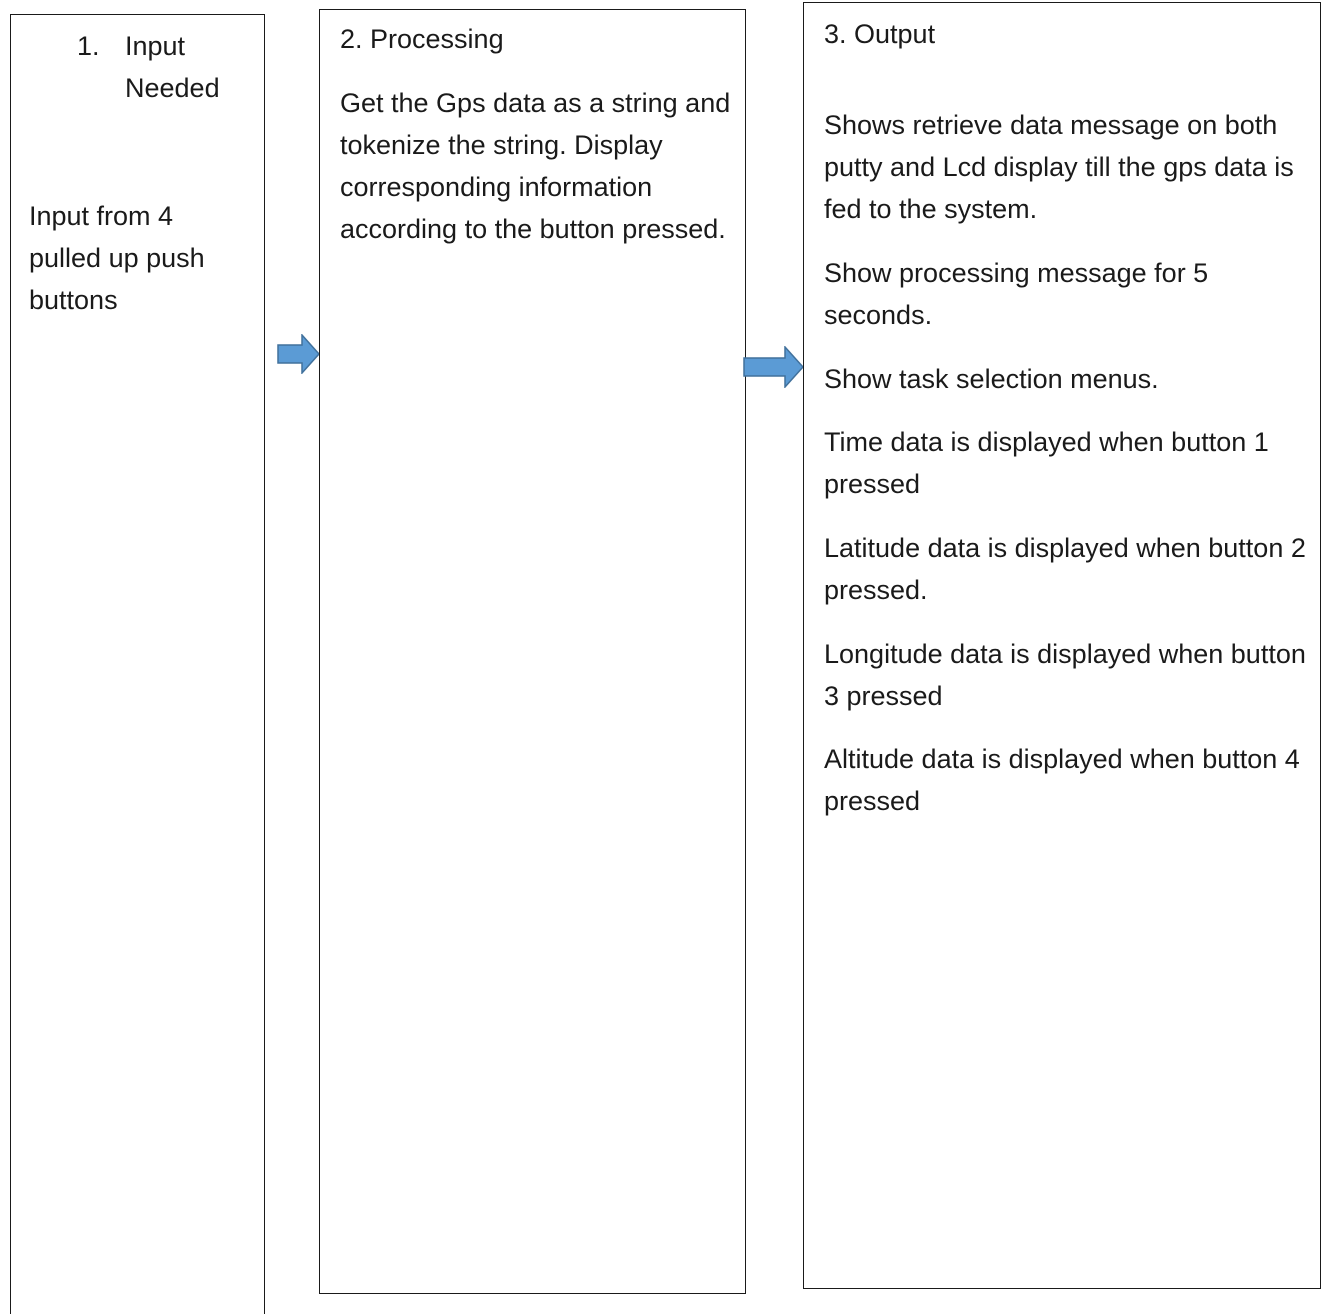 This screenshot has width=1328, height=1314. I want to click on input-step-number: 1., so click(88, 46).